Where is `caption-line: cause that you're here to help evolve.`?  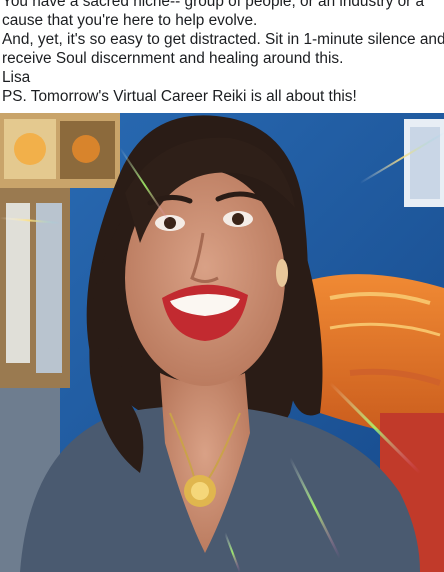
caption-line: cause that you're here to help evolve. is located at coordinates (130, 20).